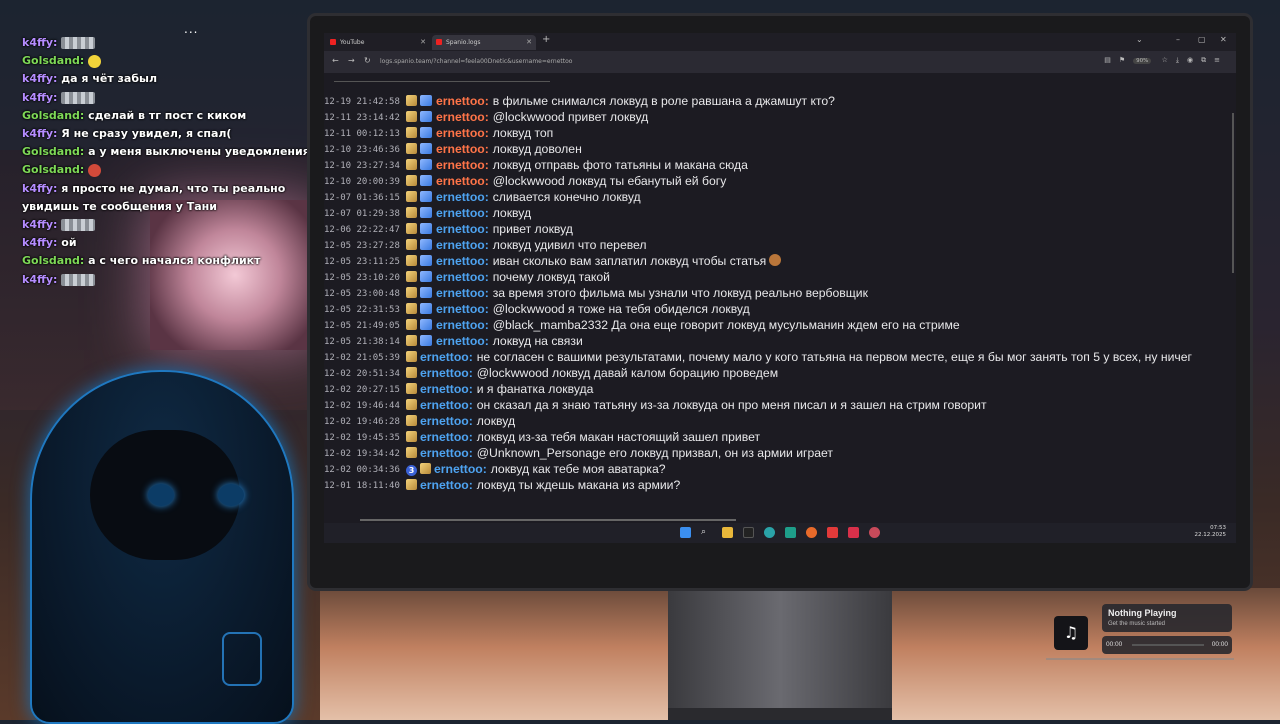 This screenshot has width=1280, height=724. What do you see at coordinates (146, 134) in the screenshot?
I see `chat-text: Я не сразу увидел, я спал(` at bounding box center [146, 134].